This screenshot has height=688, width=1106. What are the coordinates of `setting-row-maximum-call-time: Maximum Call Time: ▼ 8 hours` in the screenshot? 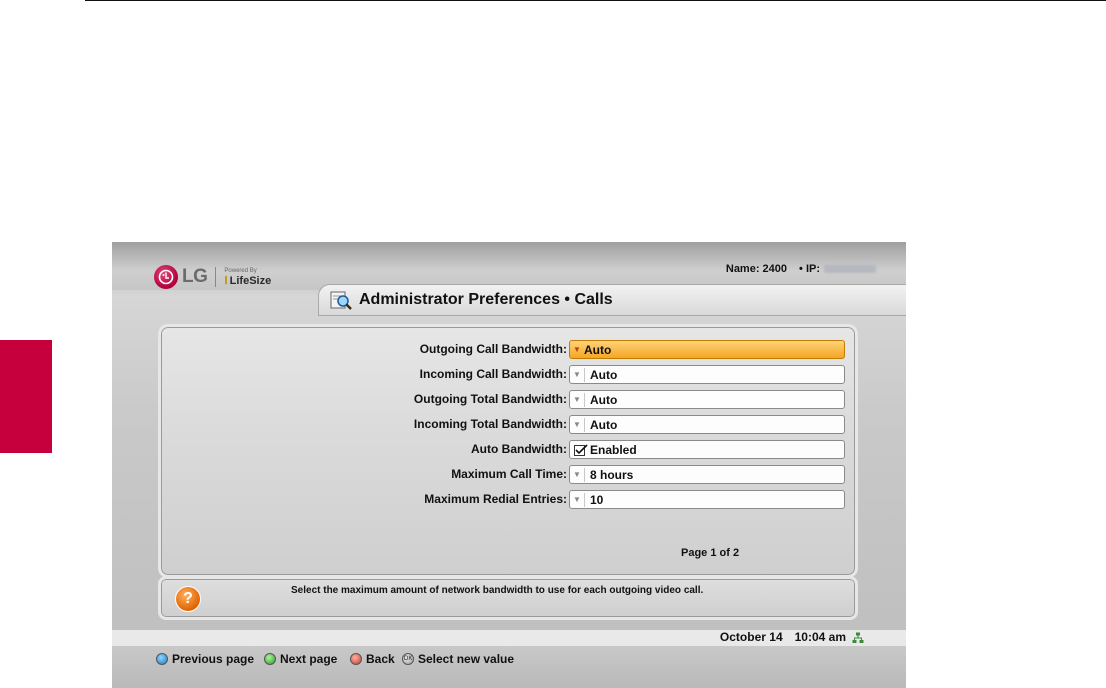 It's located at (508, 475).